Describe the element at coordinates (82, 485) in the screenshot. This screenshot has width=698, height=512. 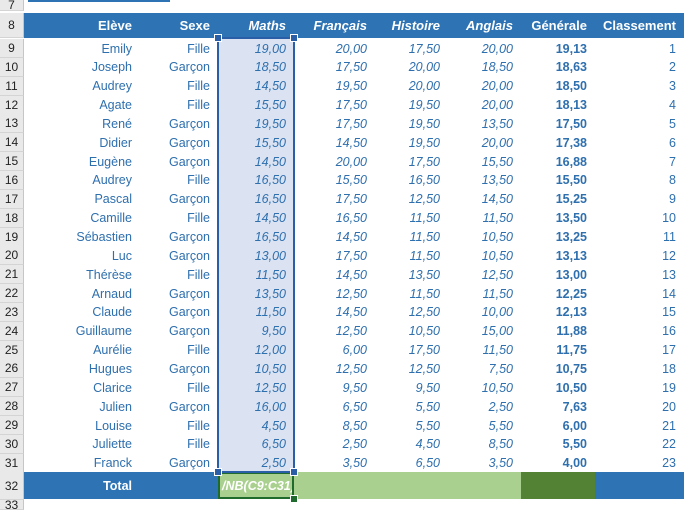
I see `total-label: Total` at that location.